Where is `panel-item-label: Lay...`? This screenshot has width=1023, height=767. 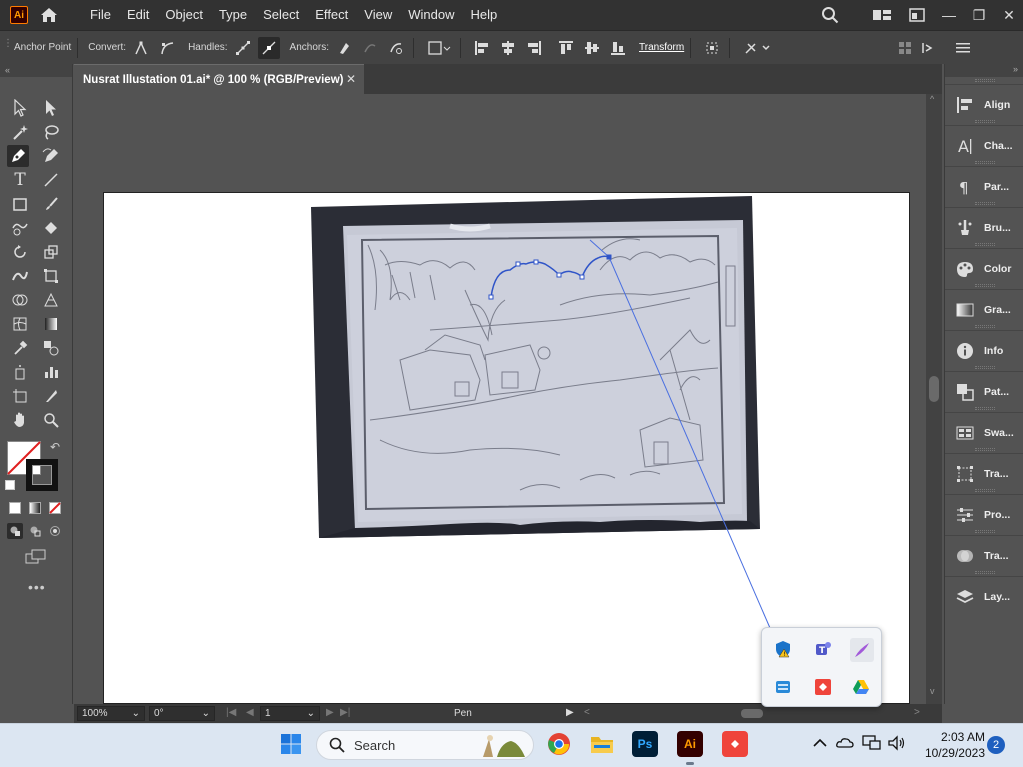 panel-item-label: Lay... is located at coordinates (997, 596).